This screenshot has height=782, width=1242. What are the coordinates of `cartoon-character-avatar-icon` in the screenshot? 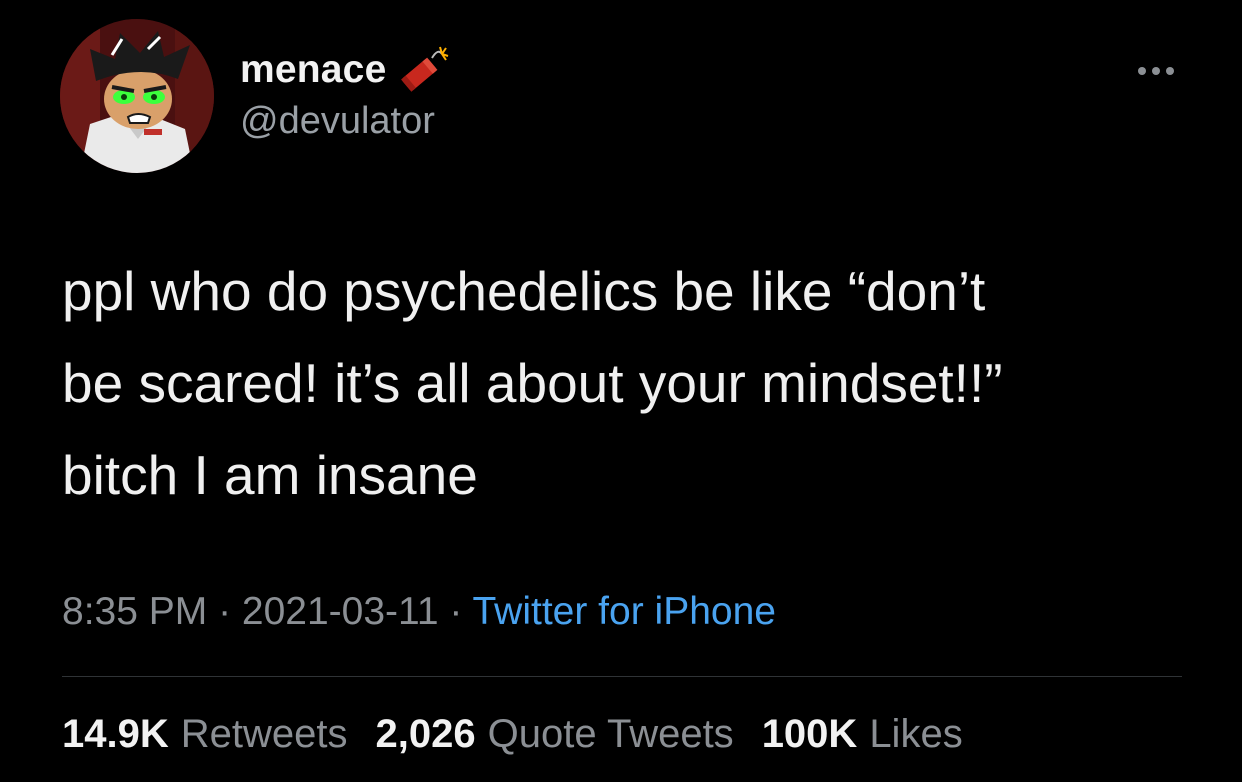 It's located at (137, 96).